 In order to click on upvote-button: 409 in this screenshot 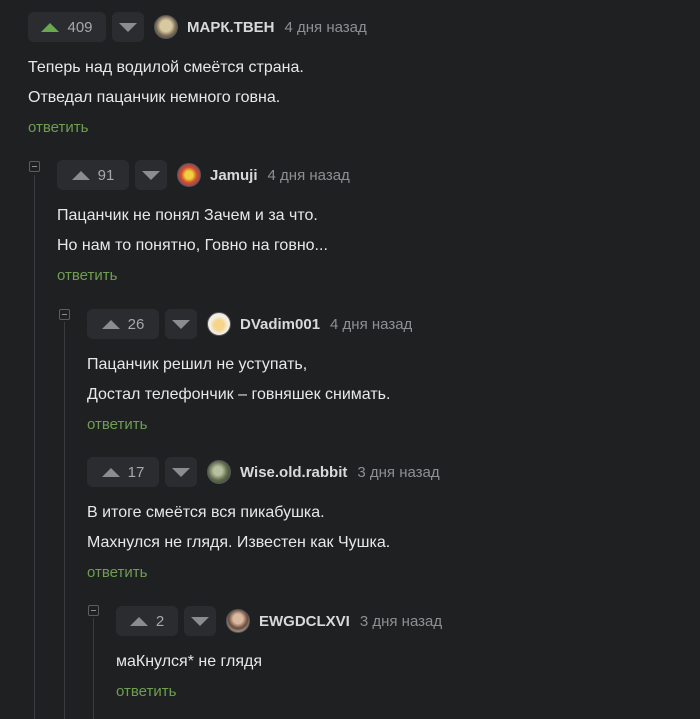, I will do `click(67, 27)`.